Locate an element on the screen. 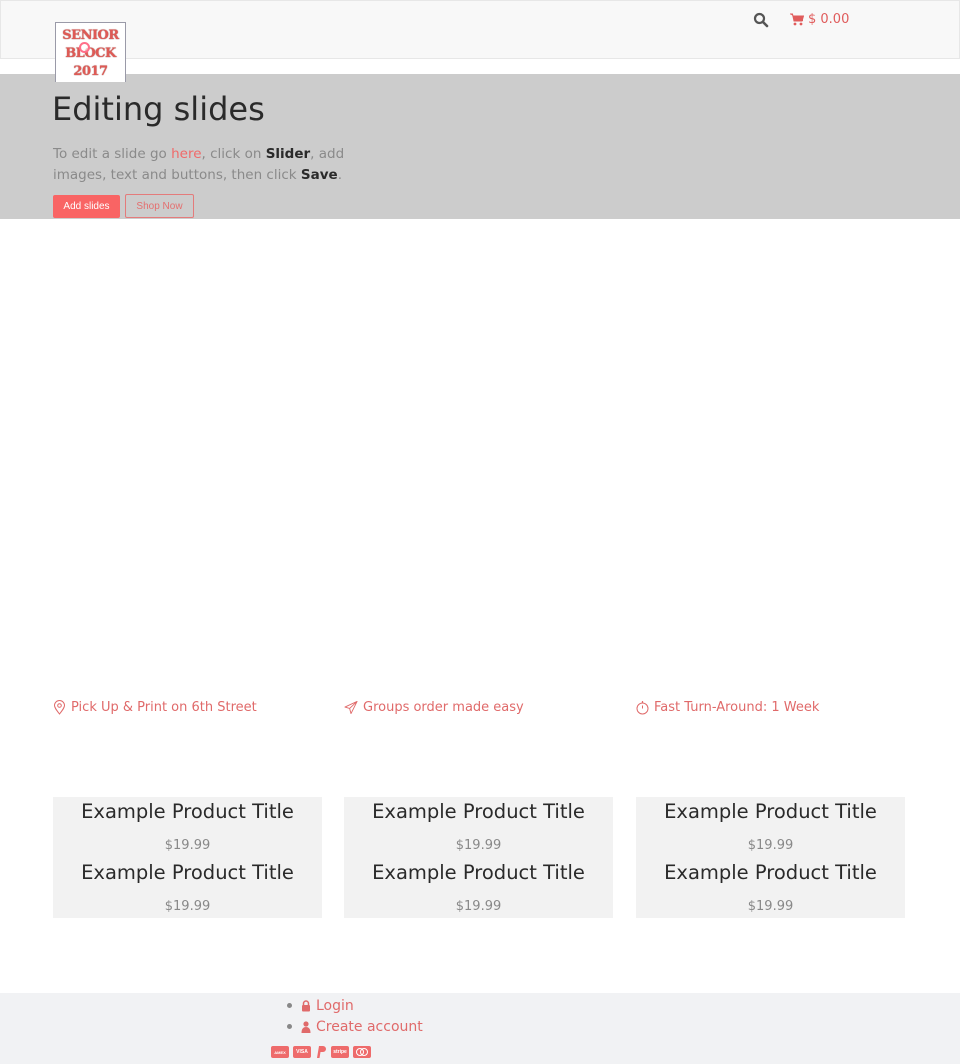  desc-text: . is located at coordinates (339, 175).